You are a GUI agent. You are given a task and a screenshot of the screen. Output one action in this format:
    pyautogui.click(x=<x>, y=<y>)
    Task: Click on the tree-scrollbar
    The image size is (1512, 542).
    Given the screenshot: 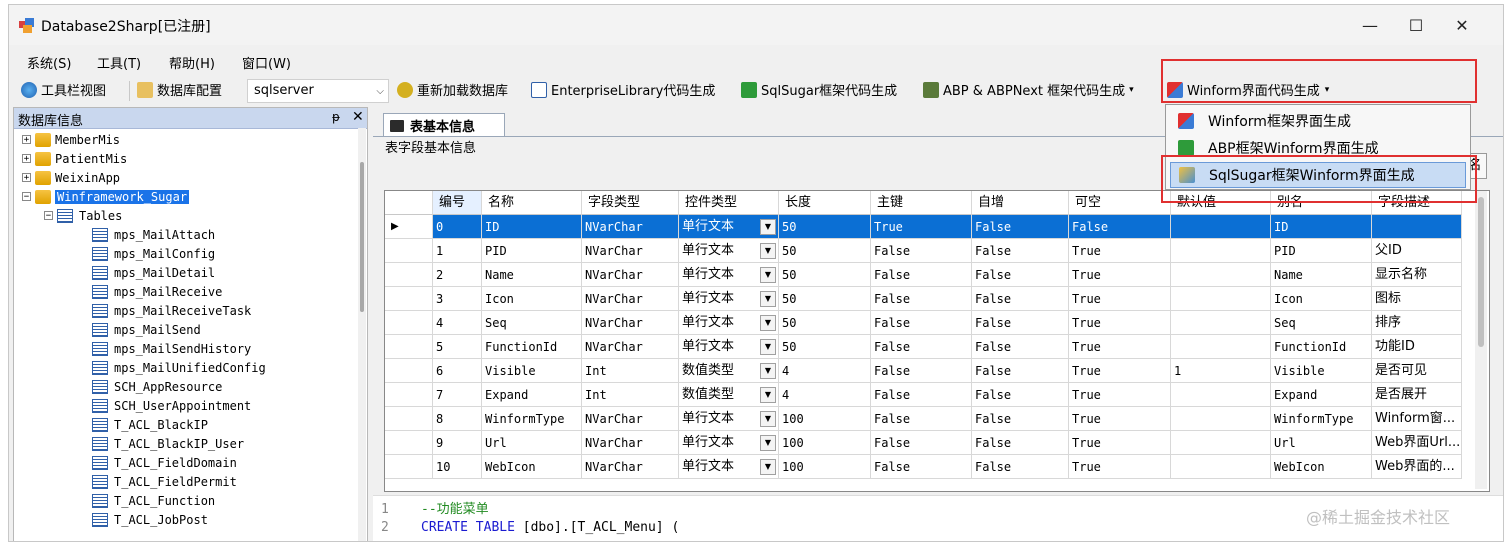 What is the action you would take?
    pyautogui.click(x=362, y=334)
    